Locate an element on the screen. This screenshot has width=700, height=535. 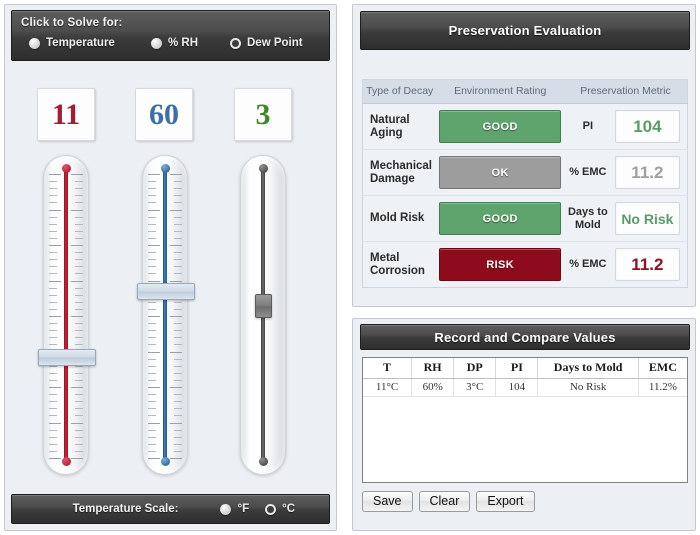
metric-cell-mechanical-damage: 11.2 is located at coordinates (649, 172).